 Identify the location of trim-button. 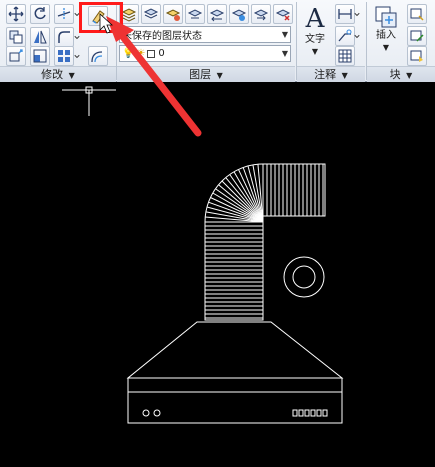
(64, 14).